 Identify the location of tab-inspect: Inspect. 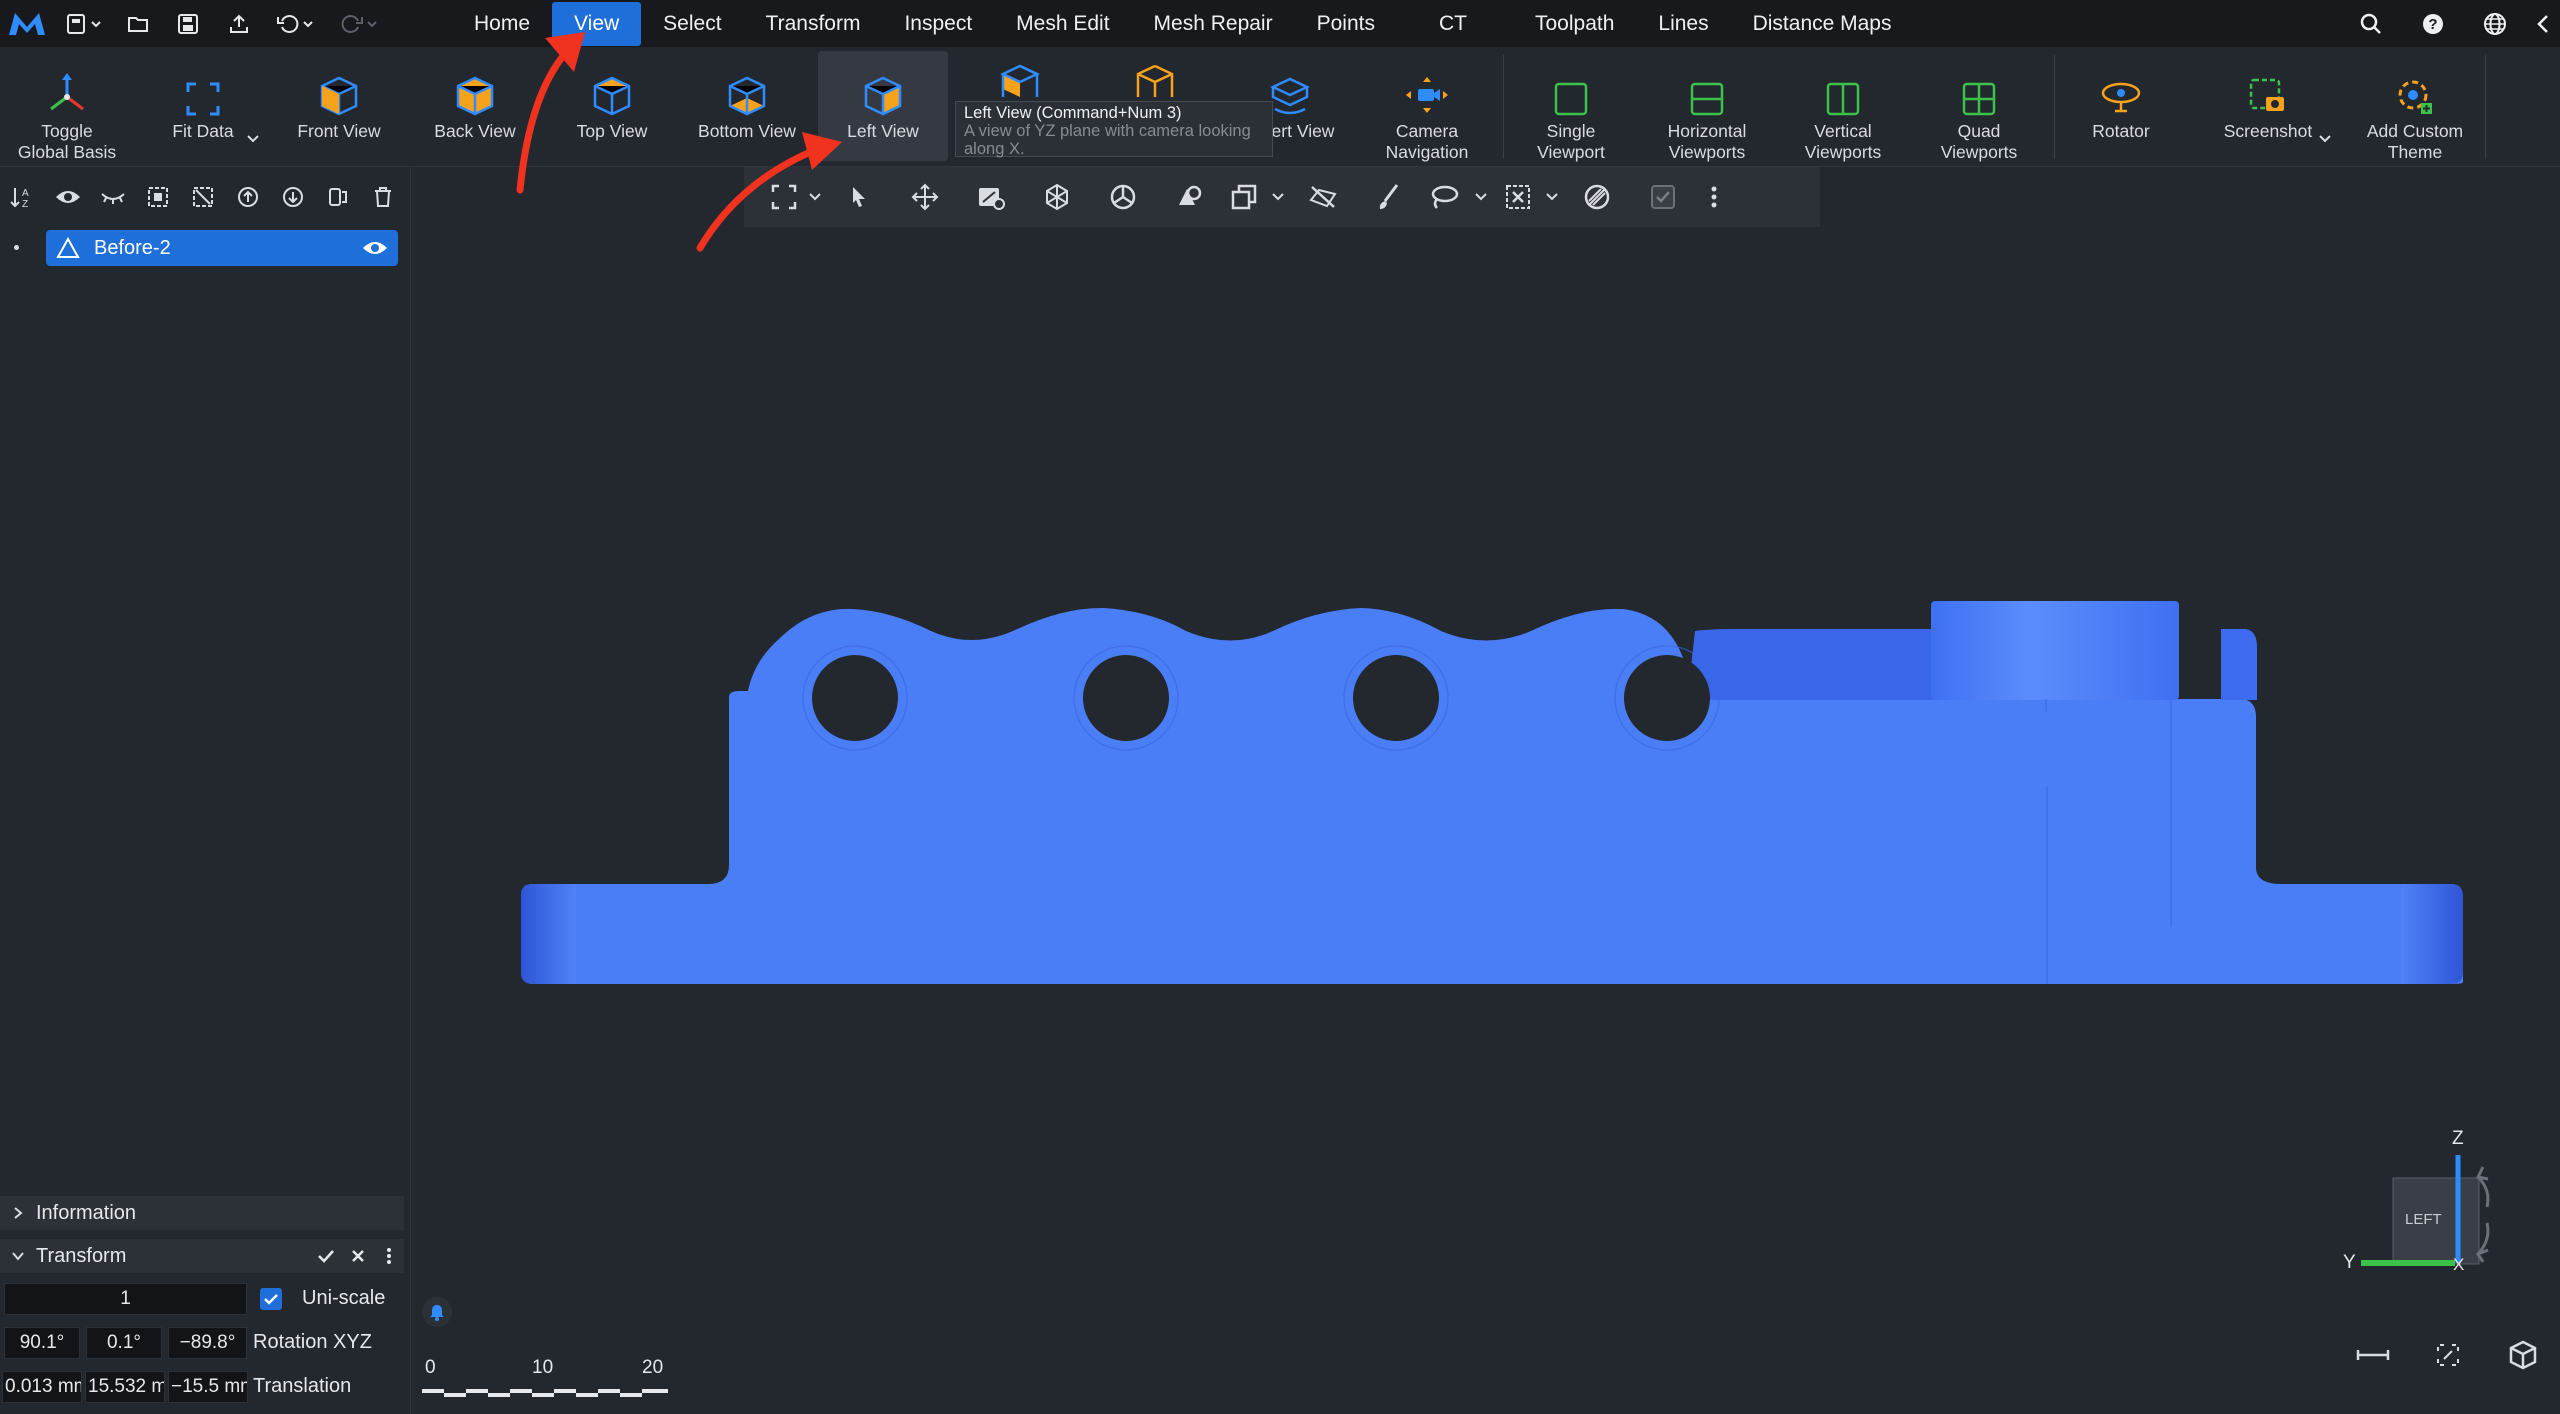
(938, 23).